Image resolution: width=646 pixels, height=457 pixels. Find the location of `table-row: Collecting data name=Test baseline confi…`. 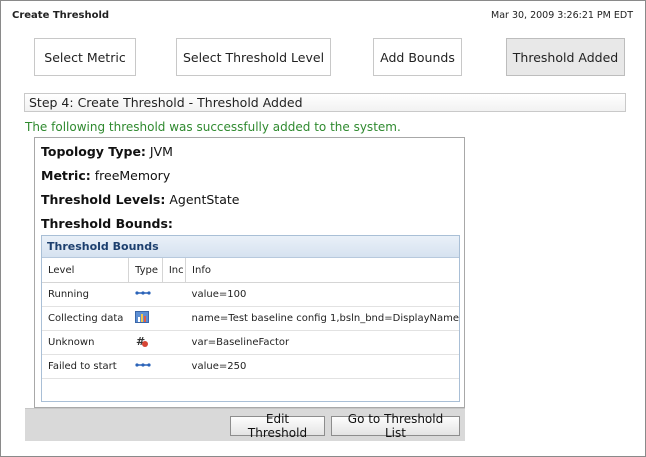

table-row: Collecting data name=Test baseline confi… is located at coordinates (250, 318).